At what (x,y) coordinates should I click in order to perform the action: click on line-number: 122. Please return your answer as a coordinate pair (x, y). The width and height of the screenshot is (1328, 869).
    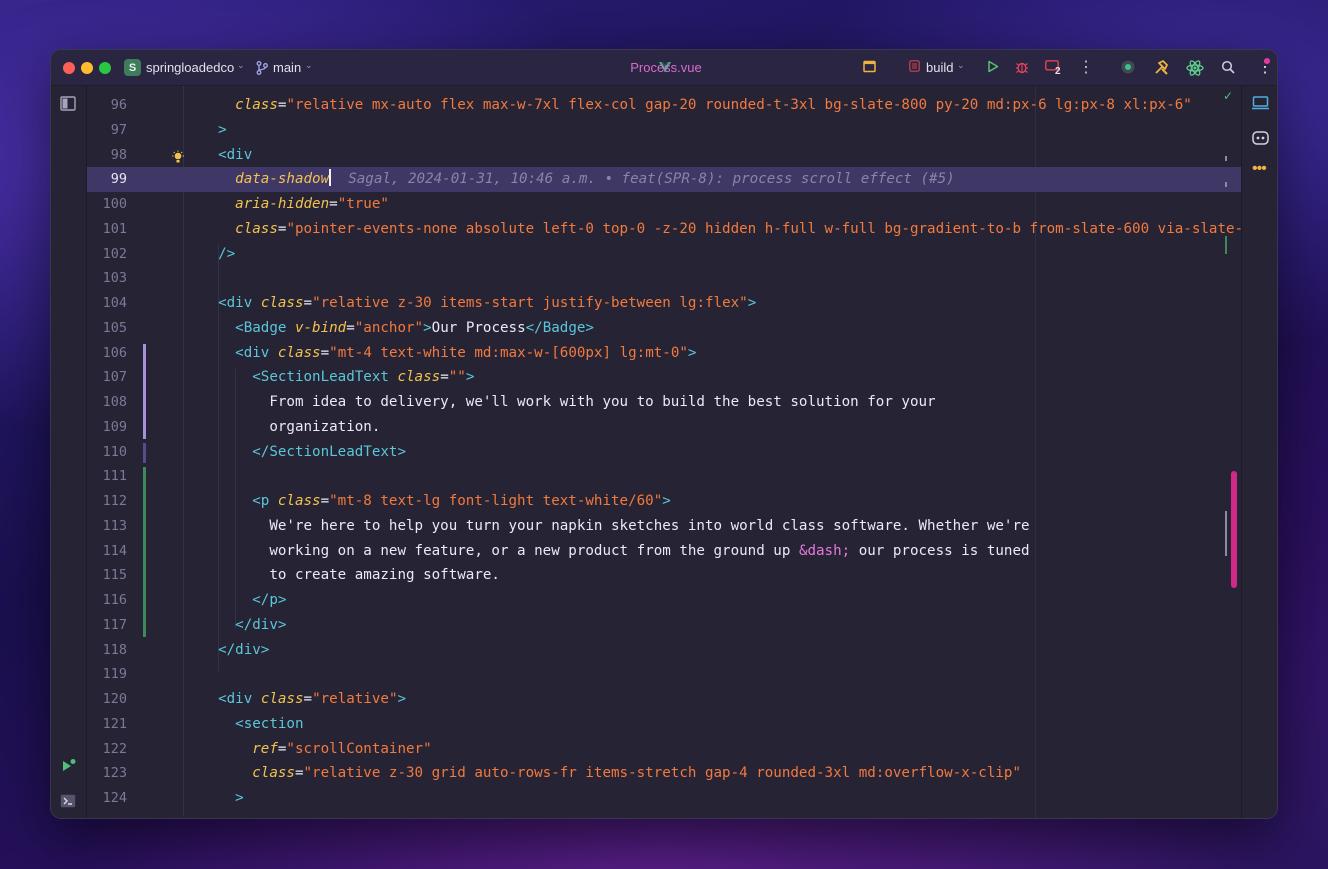
    Looking at the image, I should click on (107, 749).